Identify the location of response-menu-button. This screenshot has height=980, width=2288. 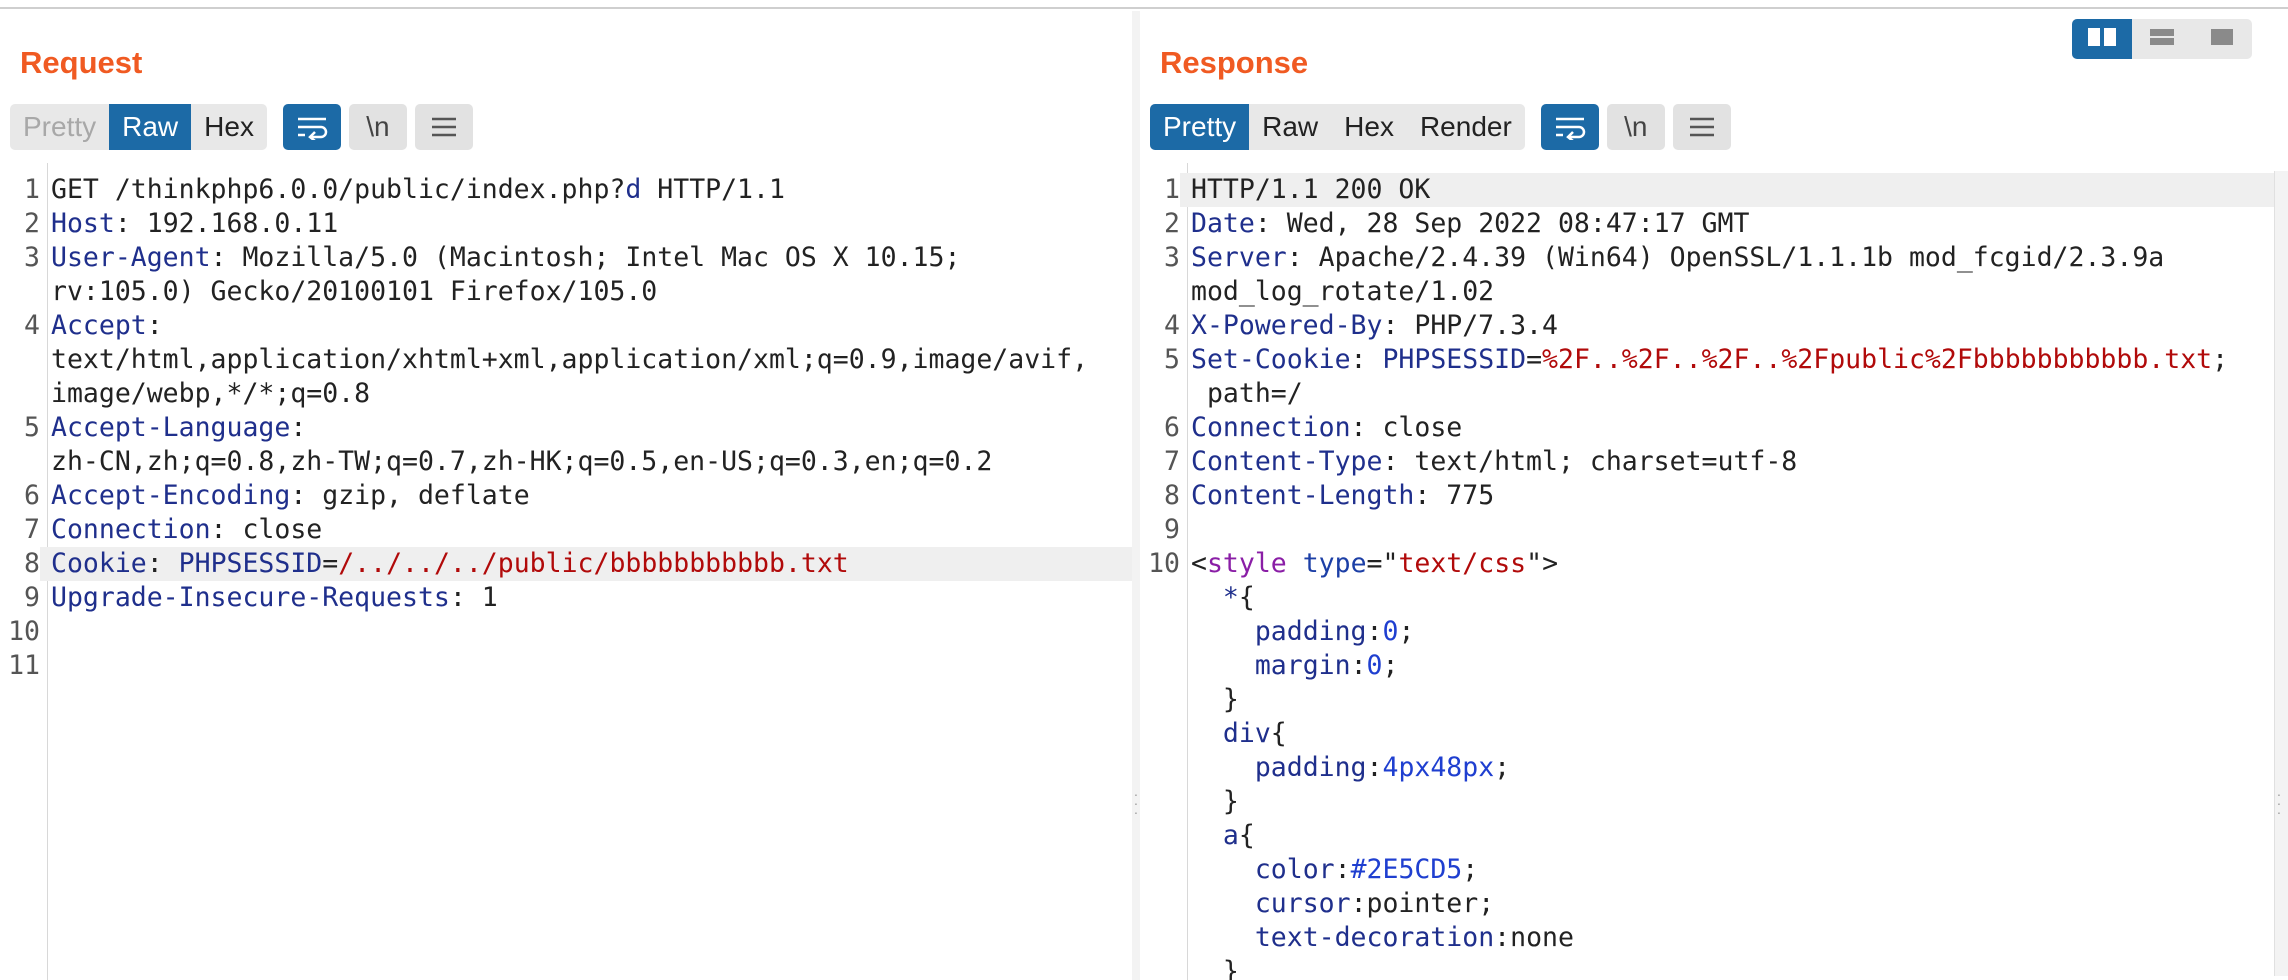
(1701, 127).